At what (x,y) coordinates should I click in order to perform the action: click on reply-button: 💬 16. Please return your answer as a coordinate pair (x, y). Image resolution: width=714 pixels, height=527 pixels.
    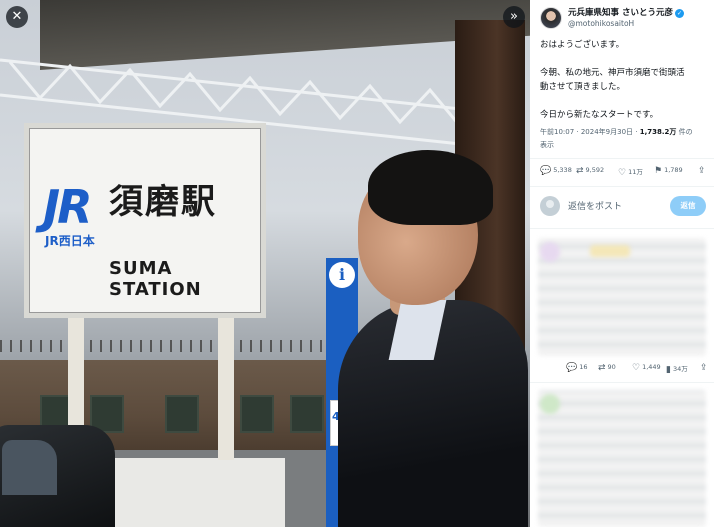
    Looking at the image, I should click on (577, 368).